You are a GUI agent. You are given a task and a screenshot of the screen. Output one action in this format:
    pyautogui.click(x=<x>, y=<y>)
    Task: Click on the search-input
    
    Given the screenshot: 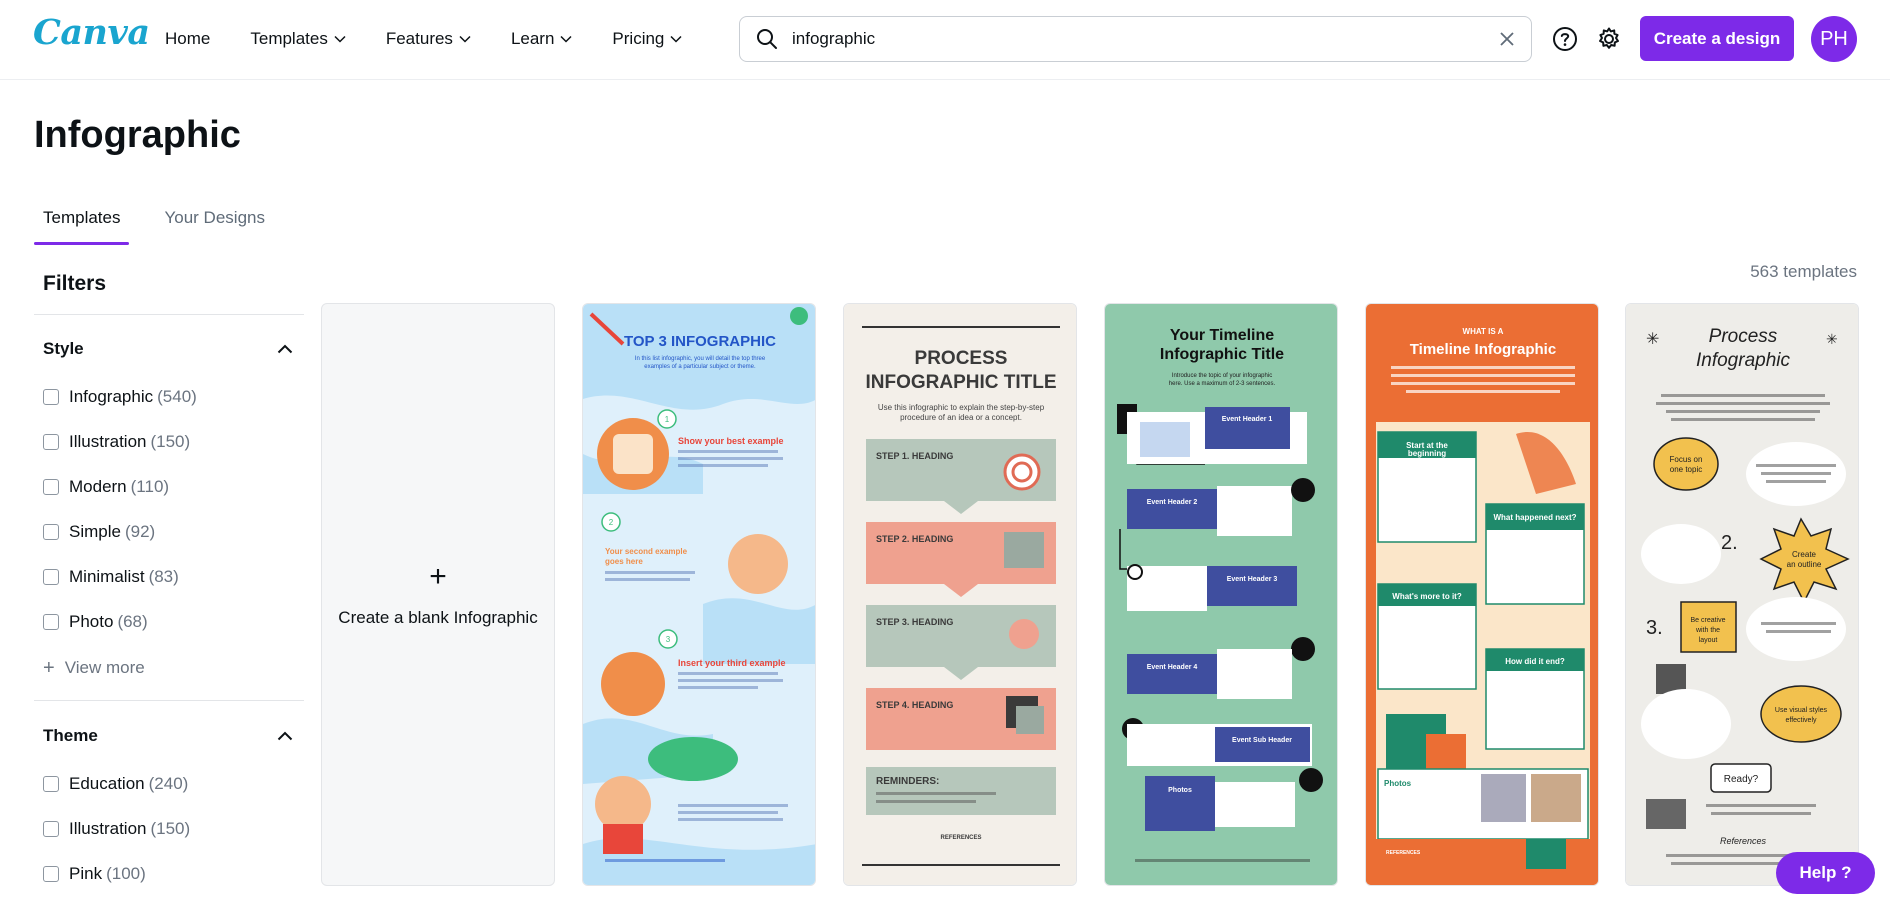 What is the action you would take?
    pyautogui.click(x=1144, y=39)
    